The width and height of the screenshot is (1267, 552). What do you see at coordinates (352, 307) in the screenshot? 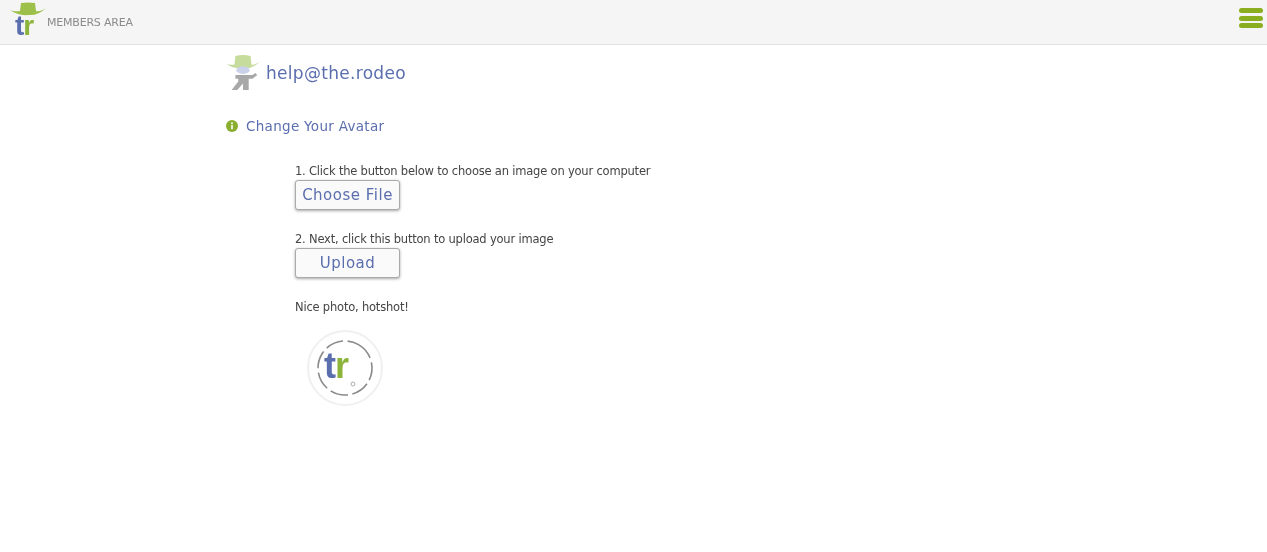
I see `message-text: Nice photo, hotshot!` at bounding box center [352, 307].